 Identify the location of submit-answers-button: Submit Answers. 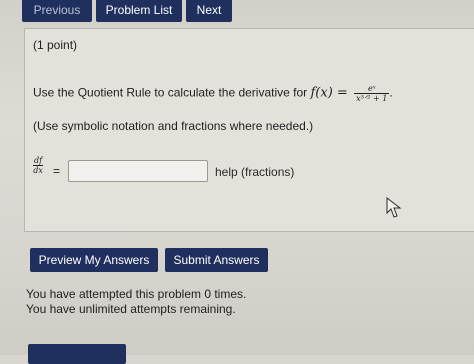
(216, 260).